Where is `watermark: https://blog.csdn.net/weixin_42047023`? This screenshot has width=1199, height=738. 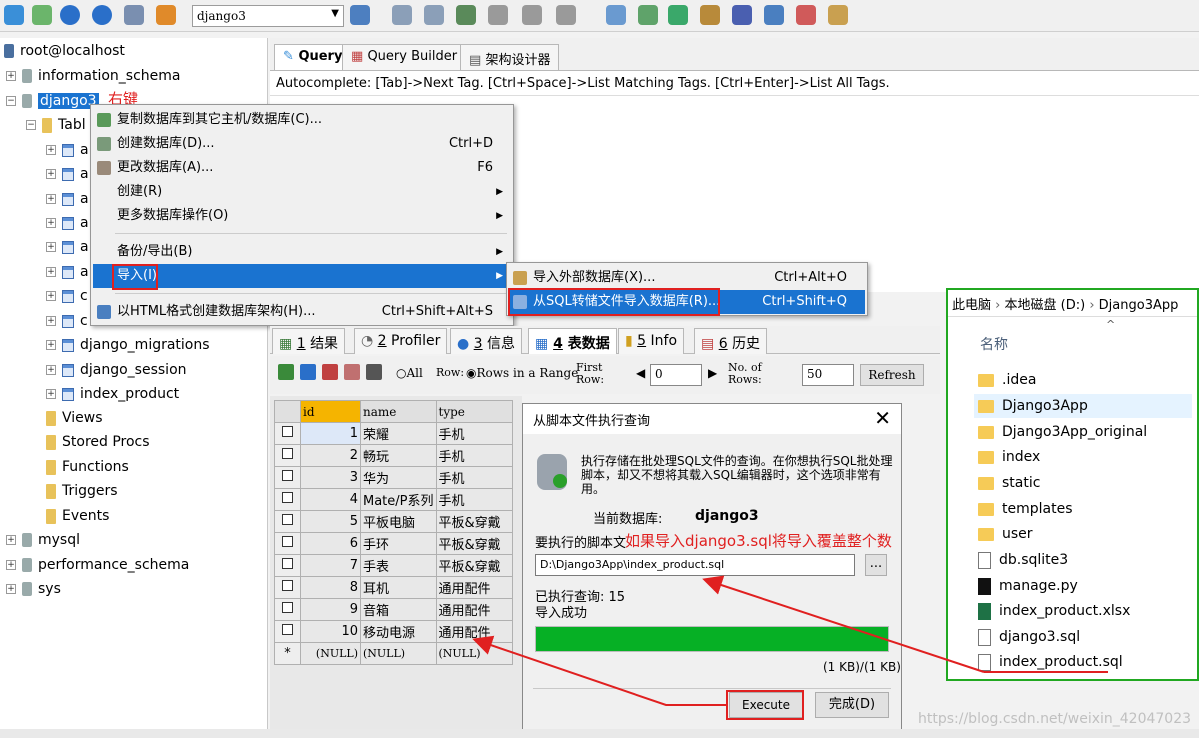 watermark: https://blog.csdn.net/weixin_42047023 is located at coordinates (1055, 719).